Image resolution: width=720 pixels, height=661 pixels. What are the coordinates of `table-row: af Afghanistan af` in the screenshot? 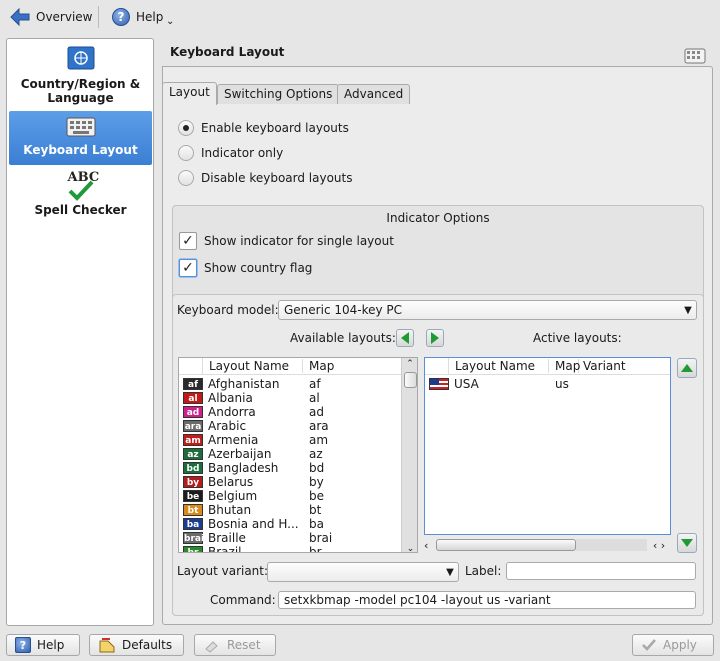 It's located at (298, 384).